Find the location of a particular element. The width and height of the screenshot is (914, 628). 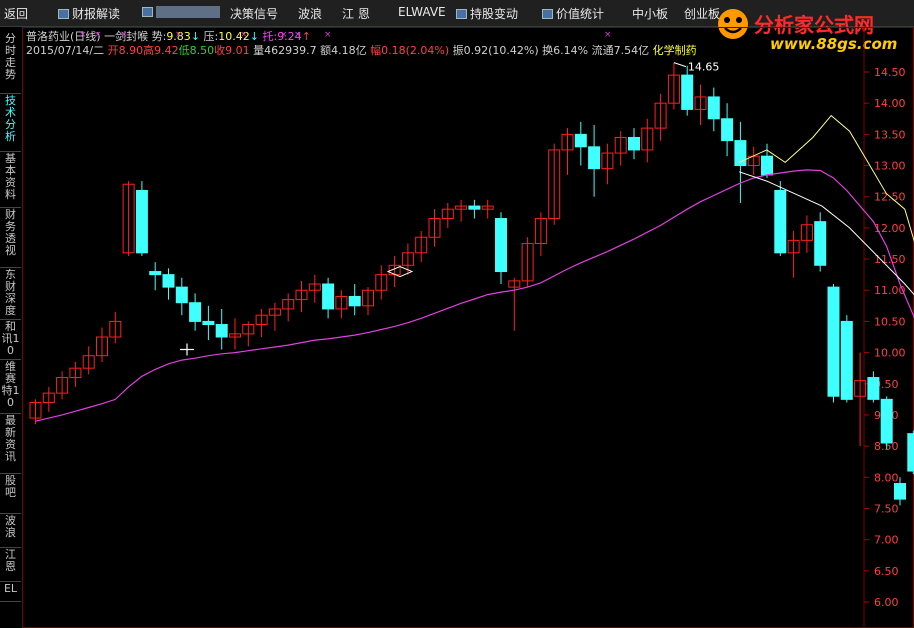

y-tick-label: 6.50 is located at coordinates (886, 571).